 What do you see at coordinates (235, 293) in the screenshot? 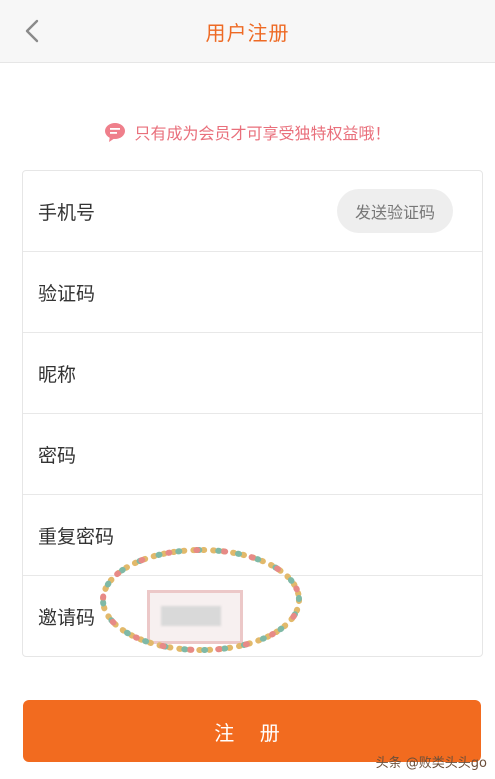
I see `code-input` at bounding box center [235, 293].